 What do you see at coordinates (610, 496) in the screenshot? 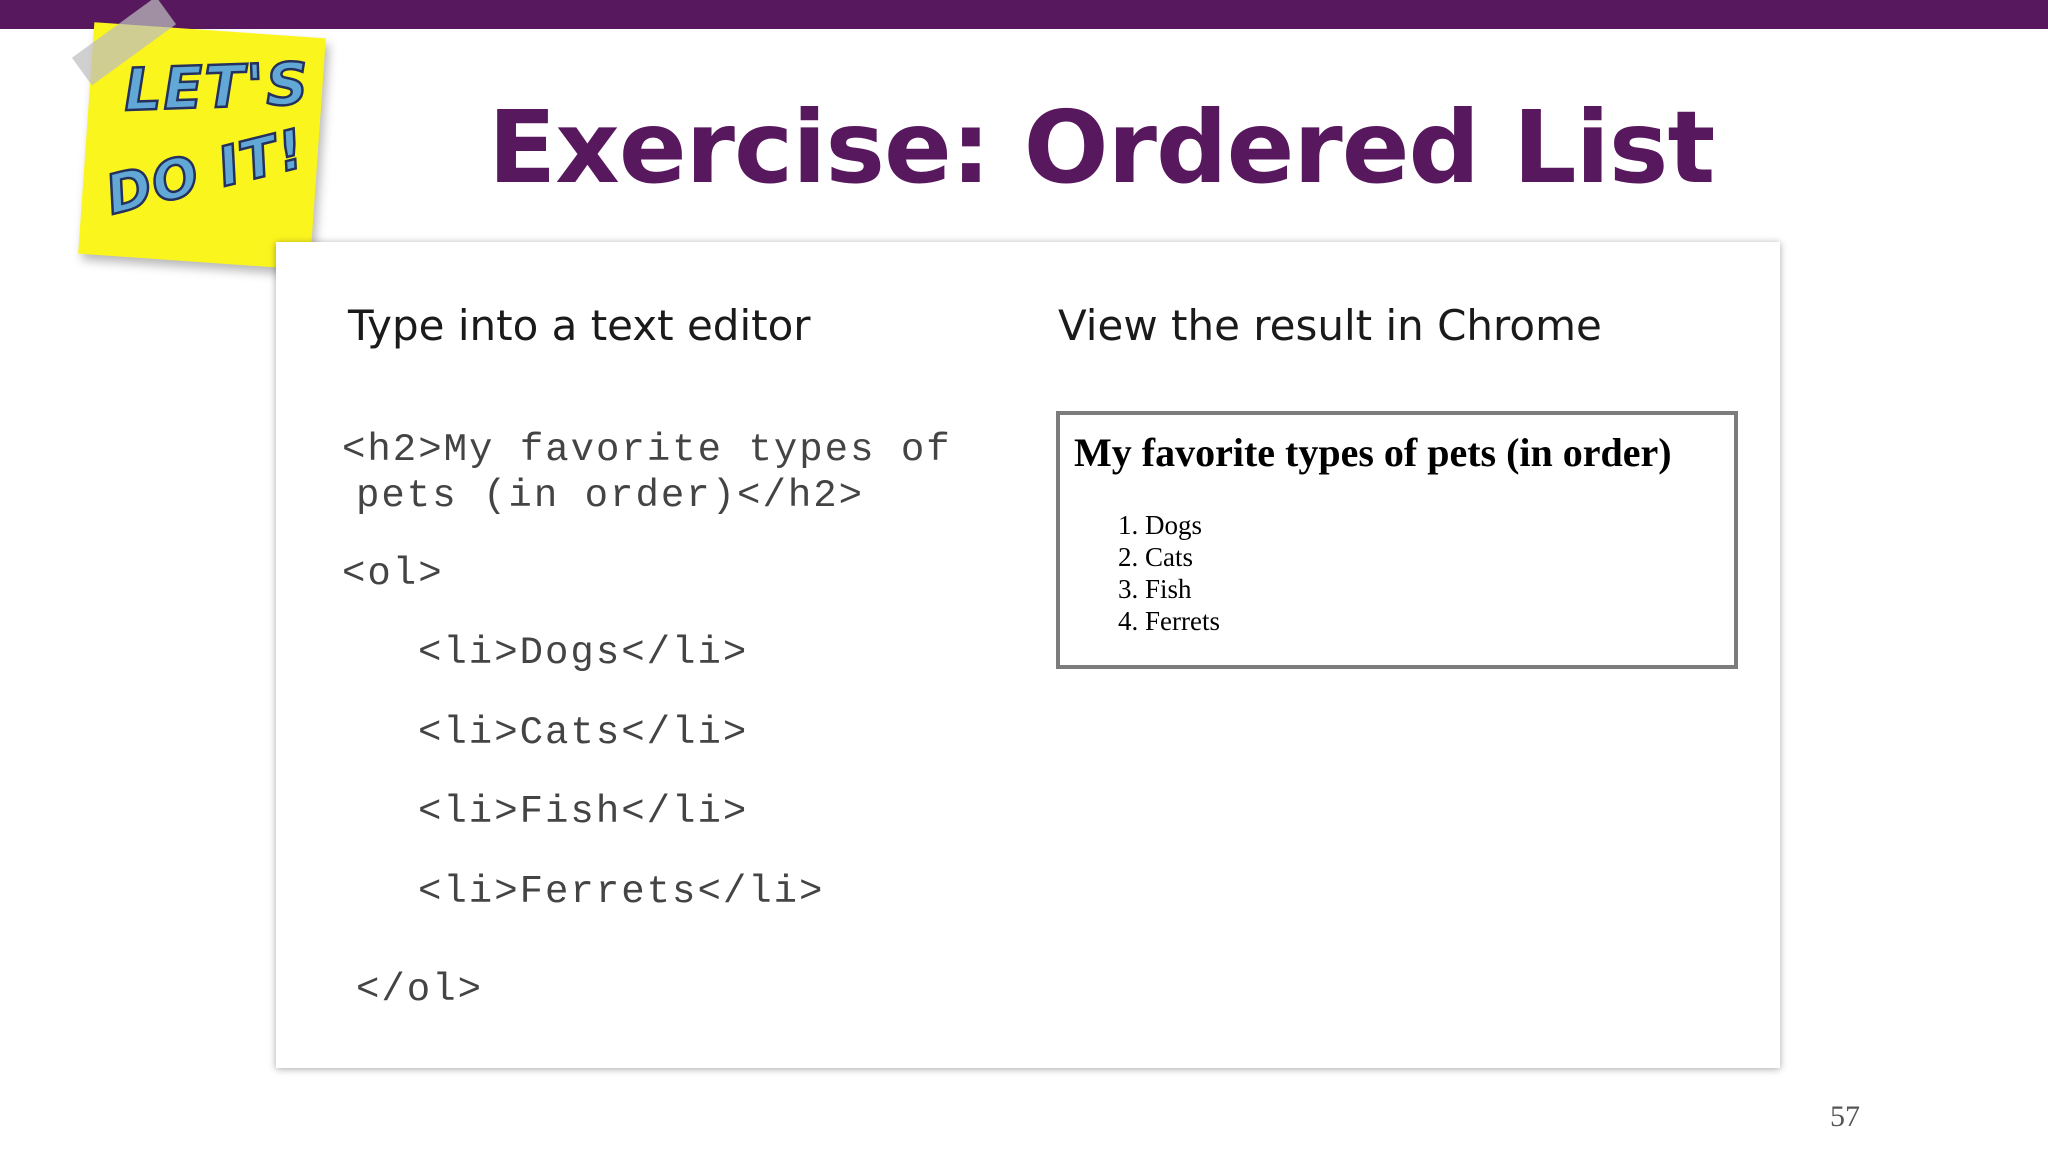
I see `code-line: pets (in order)</h2>` at bounding box center [610, 496].